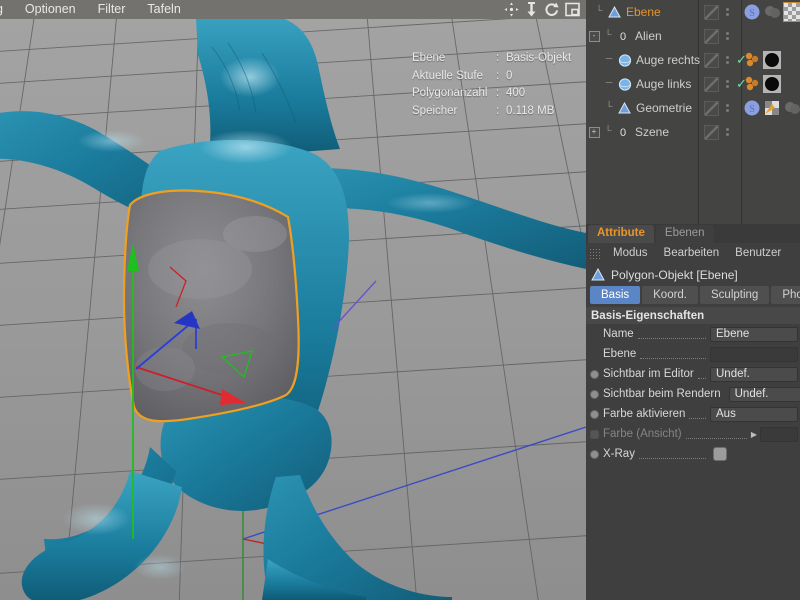 This screenshot has width=800, height=600. What do you see at coordinates (723, 84) in the screenshot?
I see `object-row-controls: ✓` at bounding box center [723, 84].